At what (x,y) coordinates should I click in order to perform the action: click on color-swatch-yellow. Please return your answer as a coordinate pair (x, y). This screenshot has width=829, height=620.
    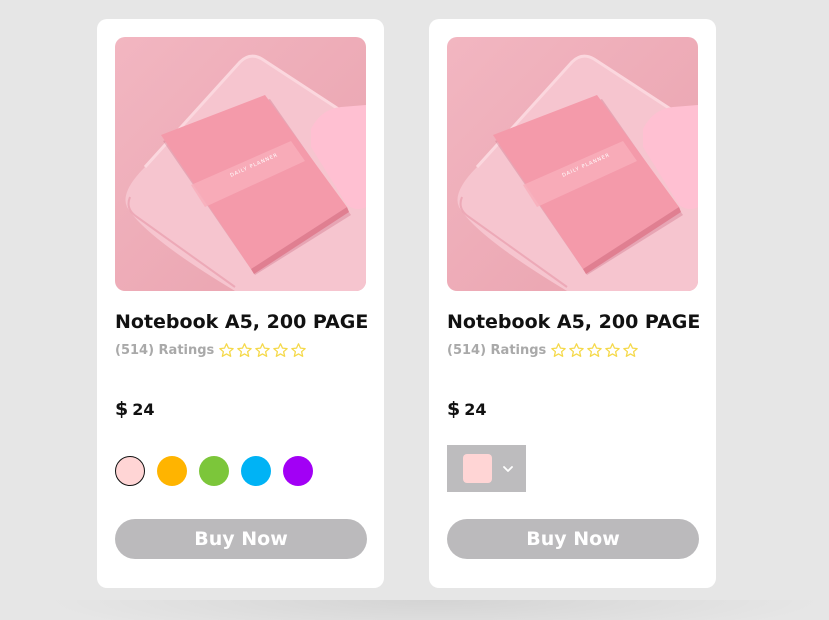
    Looking at the image, I should click on (172, 471).